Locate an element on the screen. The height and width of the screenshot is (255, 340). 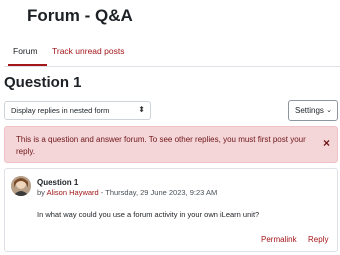
discussion-heading: Question 1 is located at coordinates (43, 82).